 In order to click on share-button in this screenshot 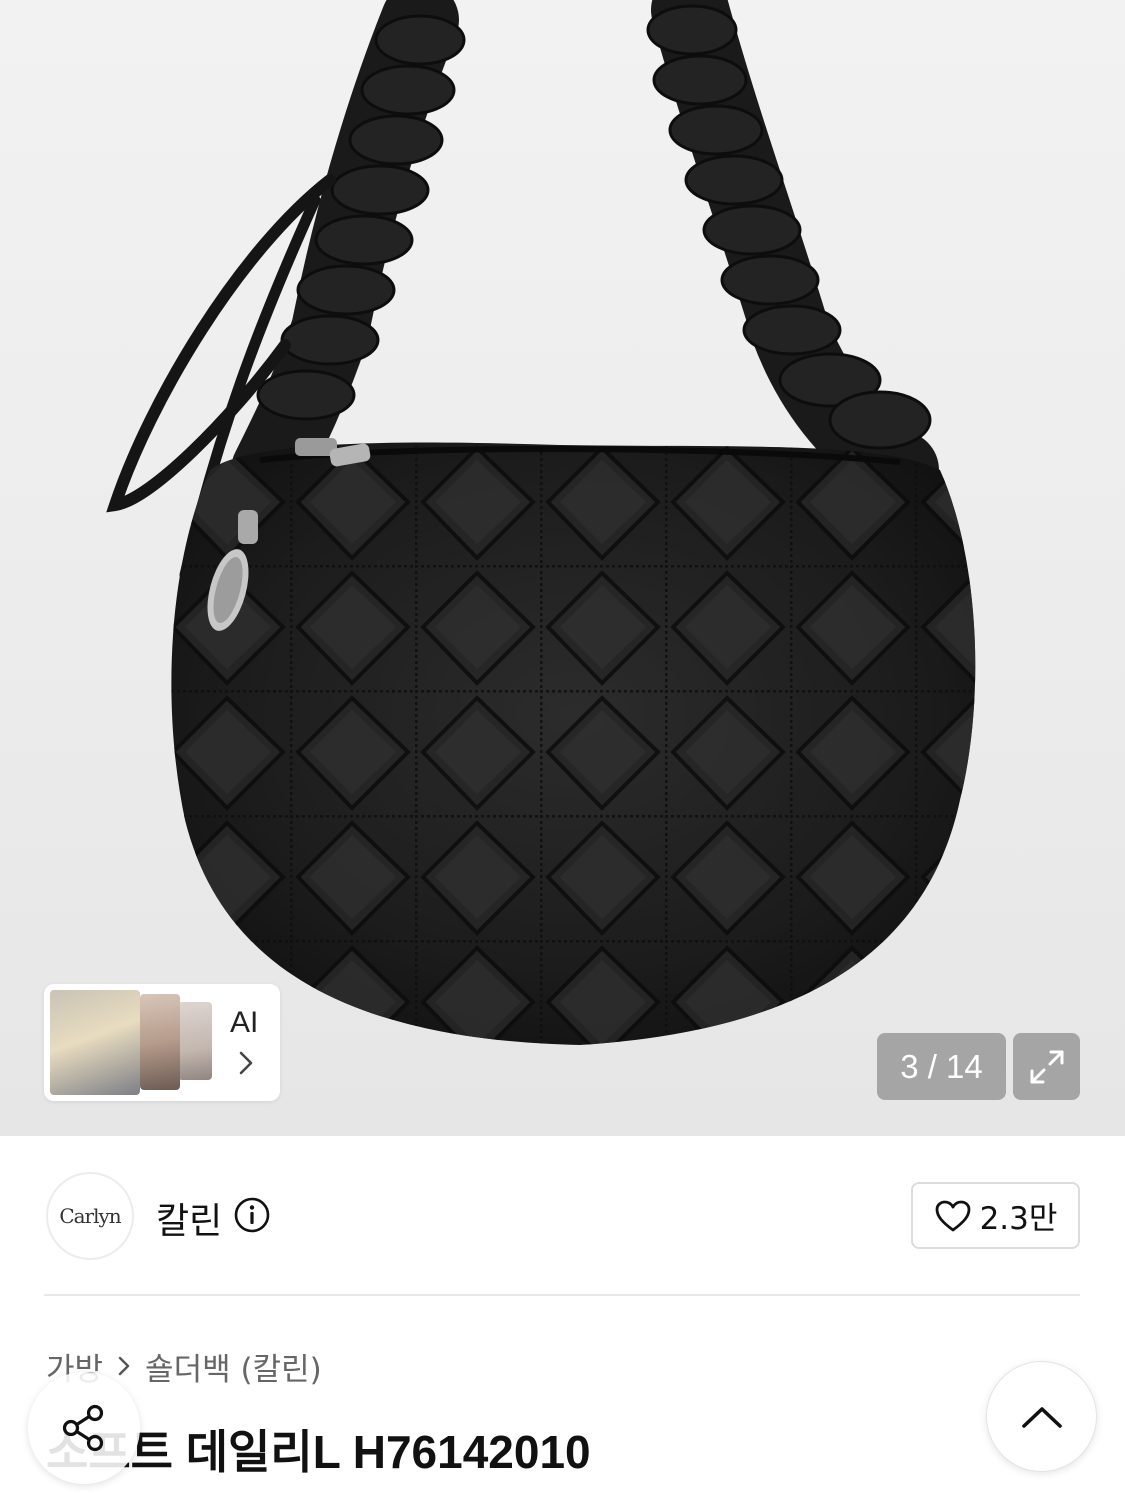, I will do `click(84, 1428)`.